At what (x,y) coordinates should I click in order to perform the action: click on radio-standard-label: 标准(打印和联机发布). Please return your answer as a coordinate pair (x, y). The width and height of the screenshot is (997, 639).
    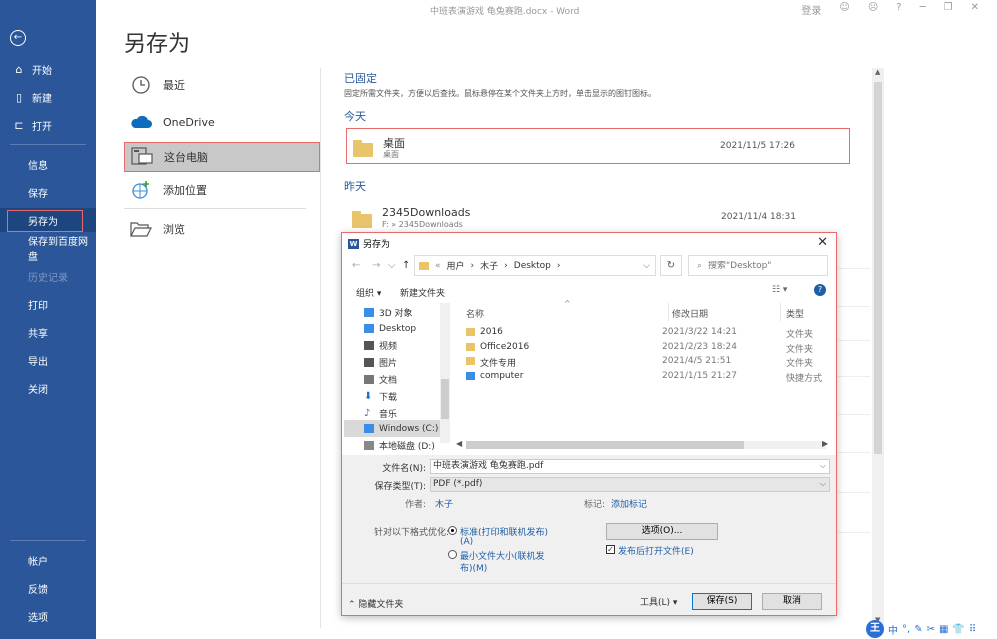
    Looking at the image, I should click on (504, 531).